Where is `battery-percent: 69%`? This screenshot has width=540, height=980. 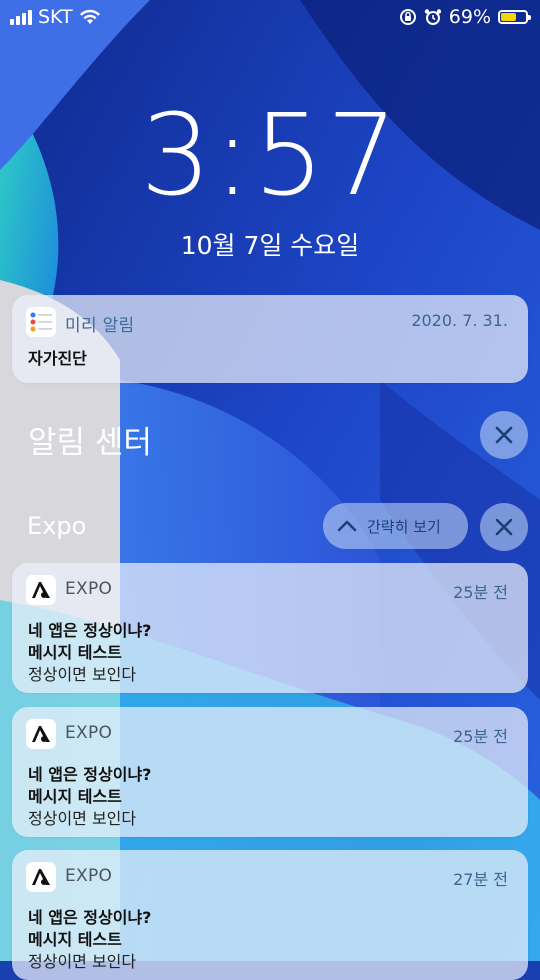
battery-percent: 69% is located at coordinates (469, 17).